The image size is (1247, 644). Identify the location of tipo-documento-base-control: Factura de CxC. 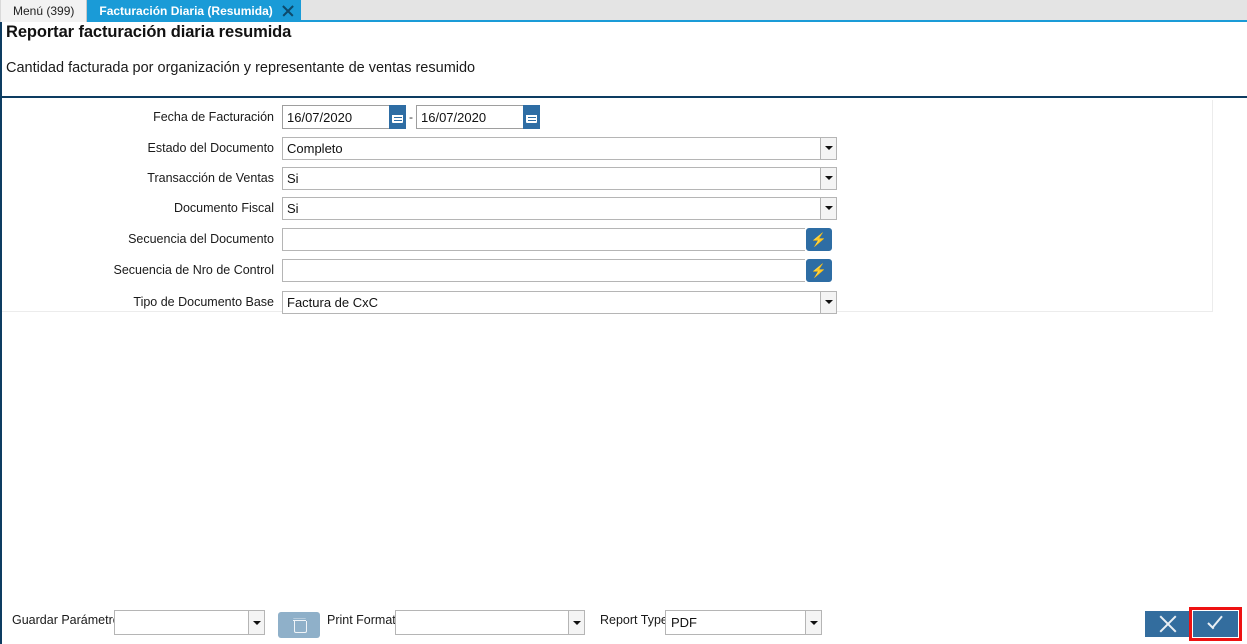
(559, 302).